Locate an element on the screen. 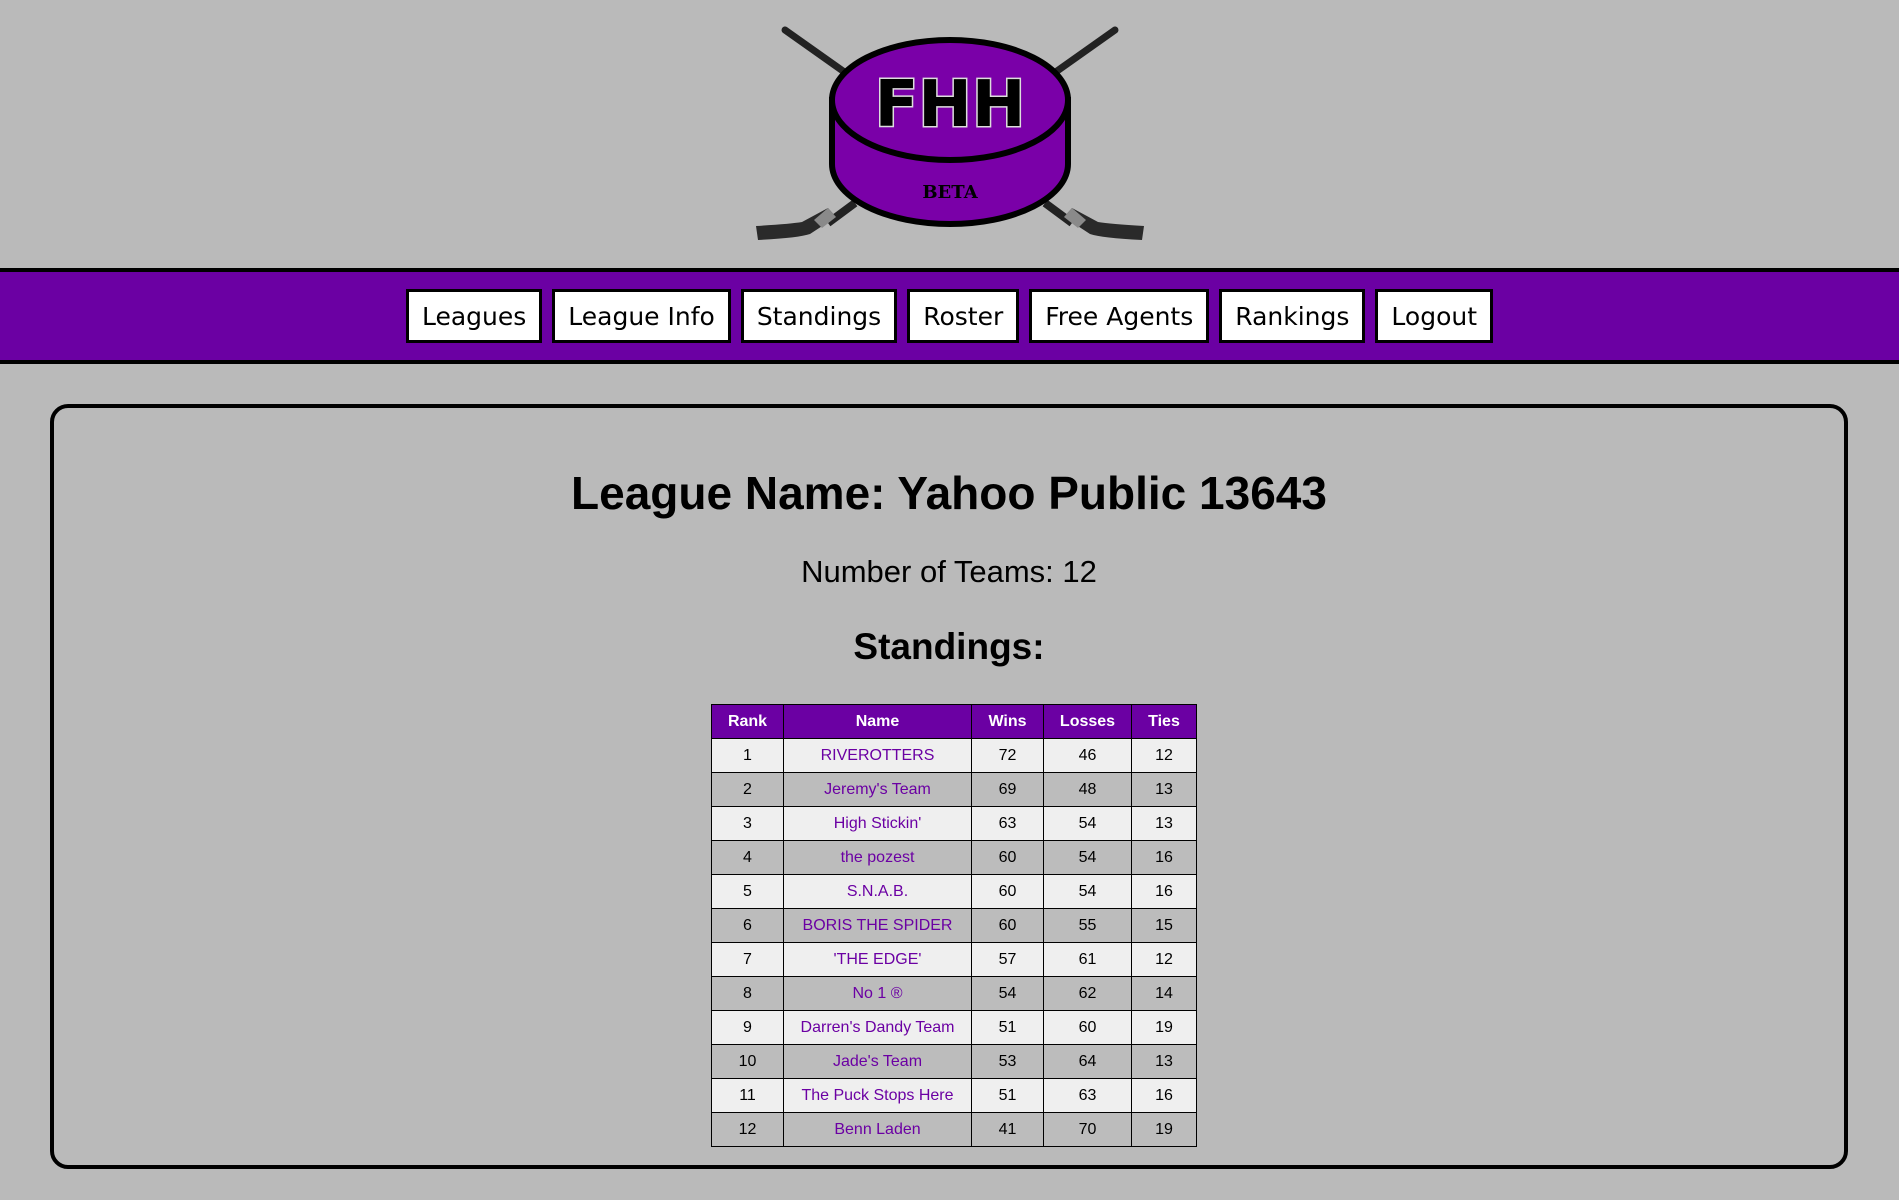 This screenshot has width=1899, height=1200. wins-cell: 57 is located at coordinates (1007, 959).